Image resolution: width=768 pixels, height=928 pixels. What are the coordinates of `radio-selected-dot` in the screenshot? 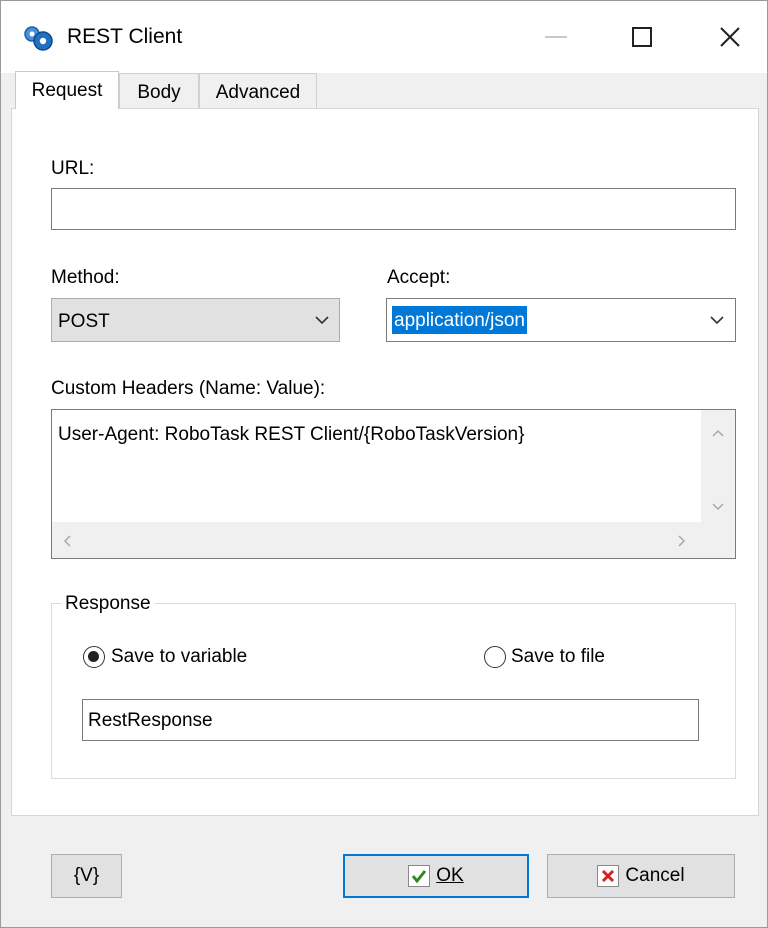 It's located at (93, 656).